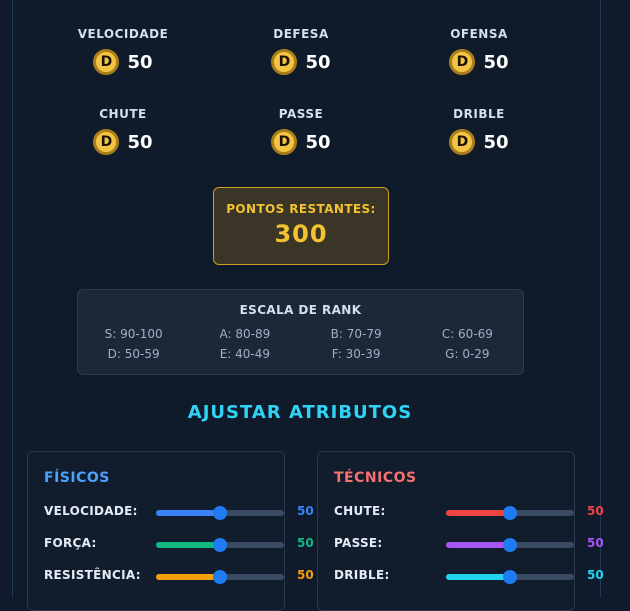  Describe the element at coordinates (375, 478) in the screenshot. I see `technical-panel-title: TÉCNICOS` at that location.